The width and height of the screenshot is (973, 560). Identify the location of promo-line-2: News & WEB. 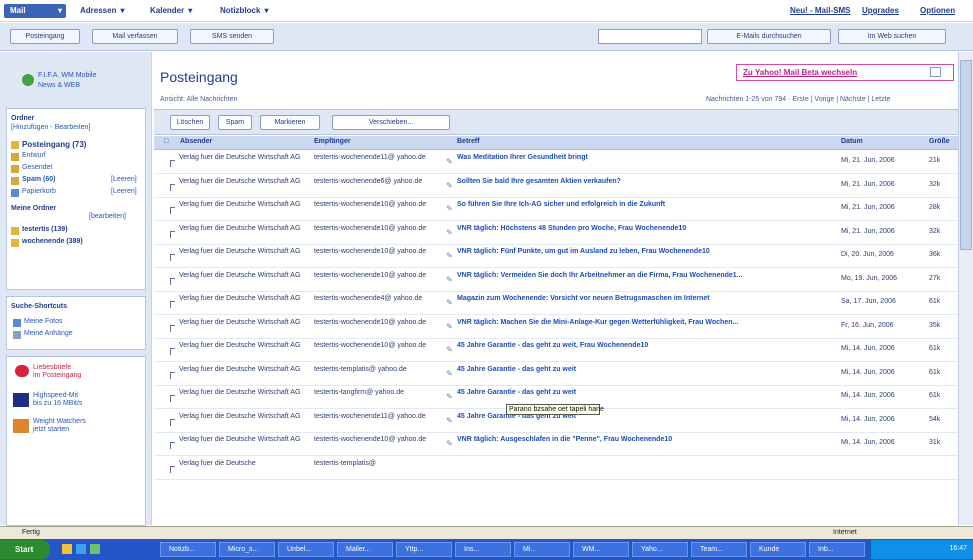
(59, 85).